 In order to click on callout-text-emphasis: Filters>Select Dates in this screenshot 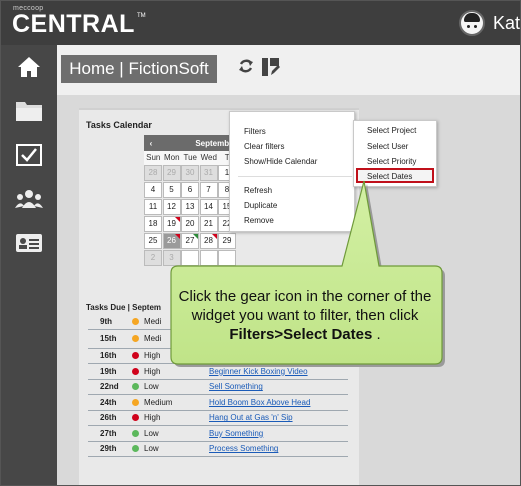, I will do `click(301, 334)`.